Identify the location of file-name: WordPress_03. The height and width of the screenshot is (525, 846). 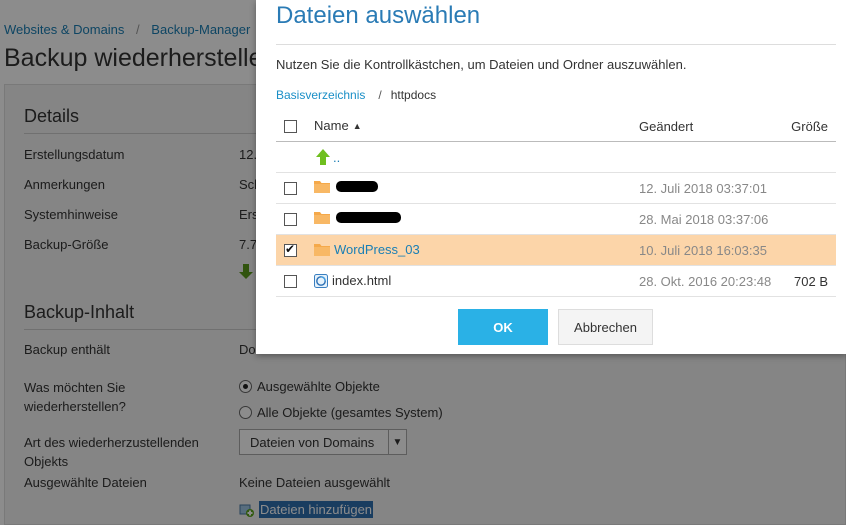
(367, 249).